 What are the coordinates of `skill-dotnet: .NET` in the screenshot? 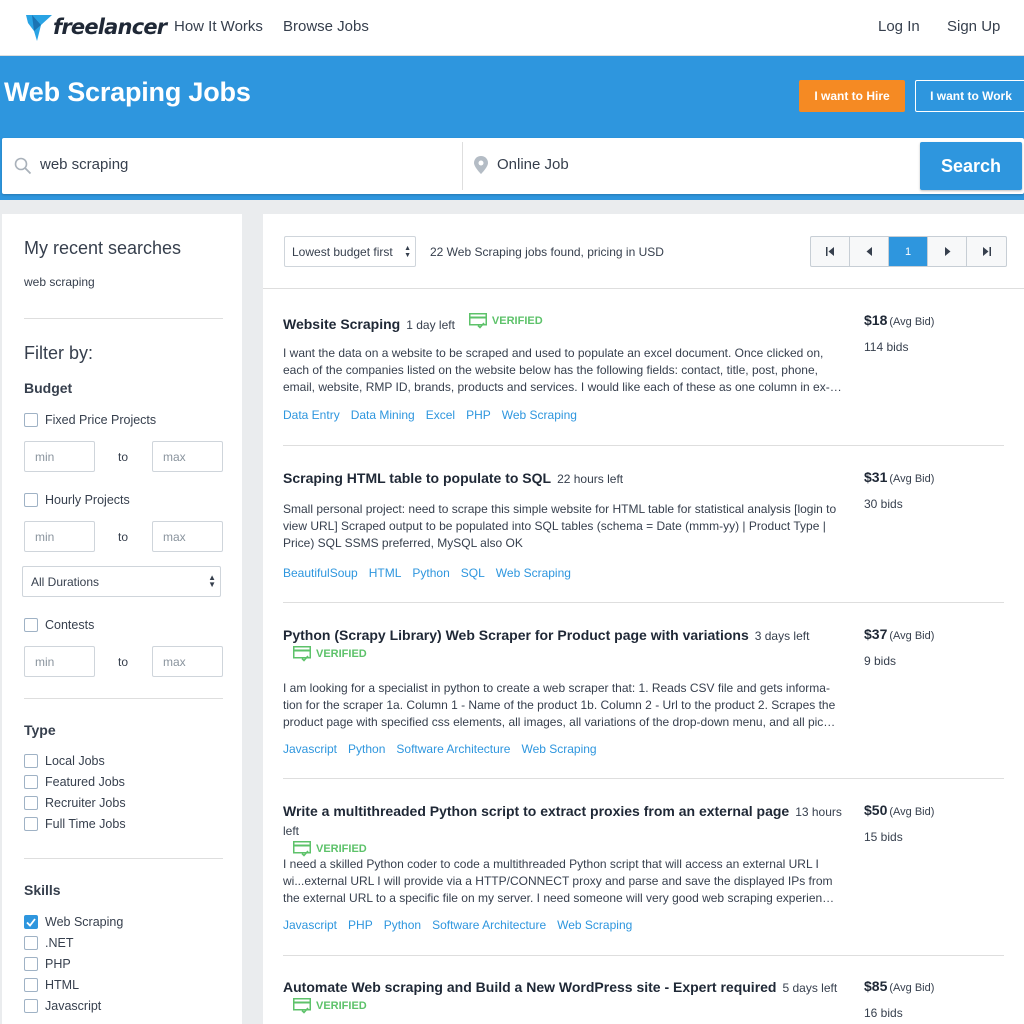 It's located at (48, 943).